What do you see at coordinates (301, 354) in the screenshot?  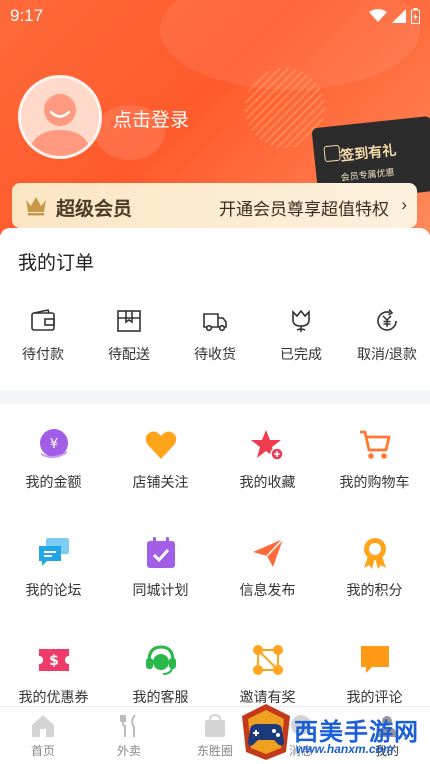 I see `order-label: 已完成` at bounding box center [301, 354].